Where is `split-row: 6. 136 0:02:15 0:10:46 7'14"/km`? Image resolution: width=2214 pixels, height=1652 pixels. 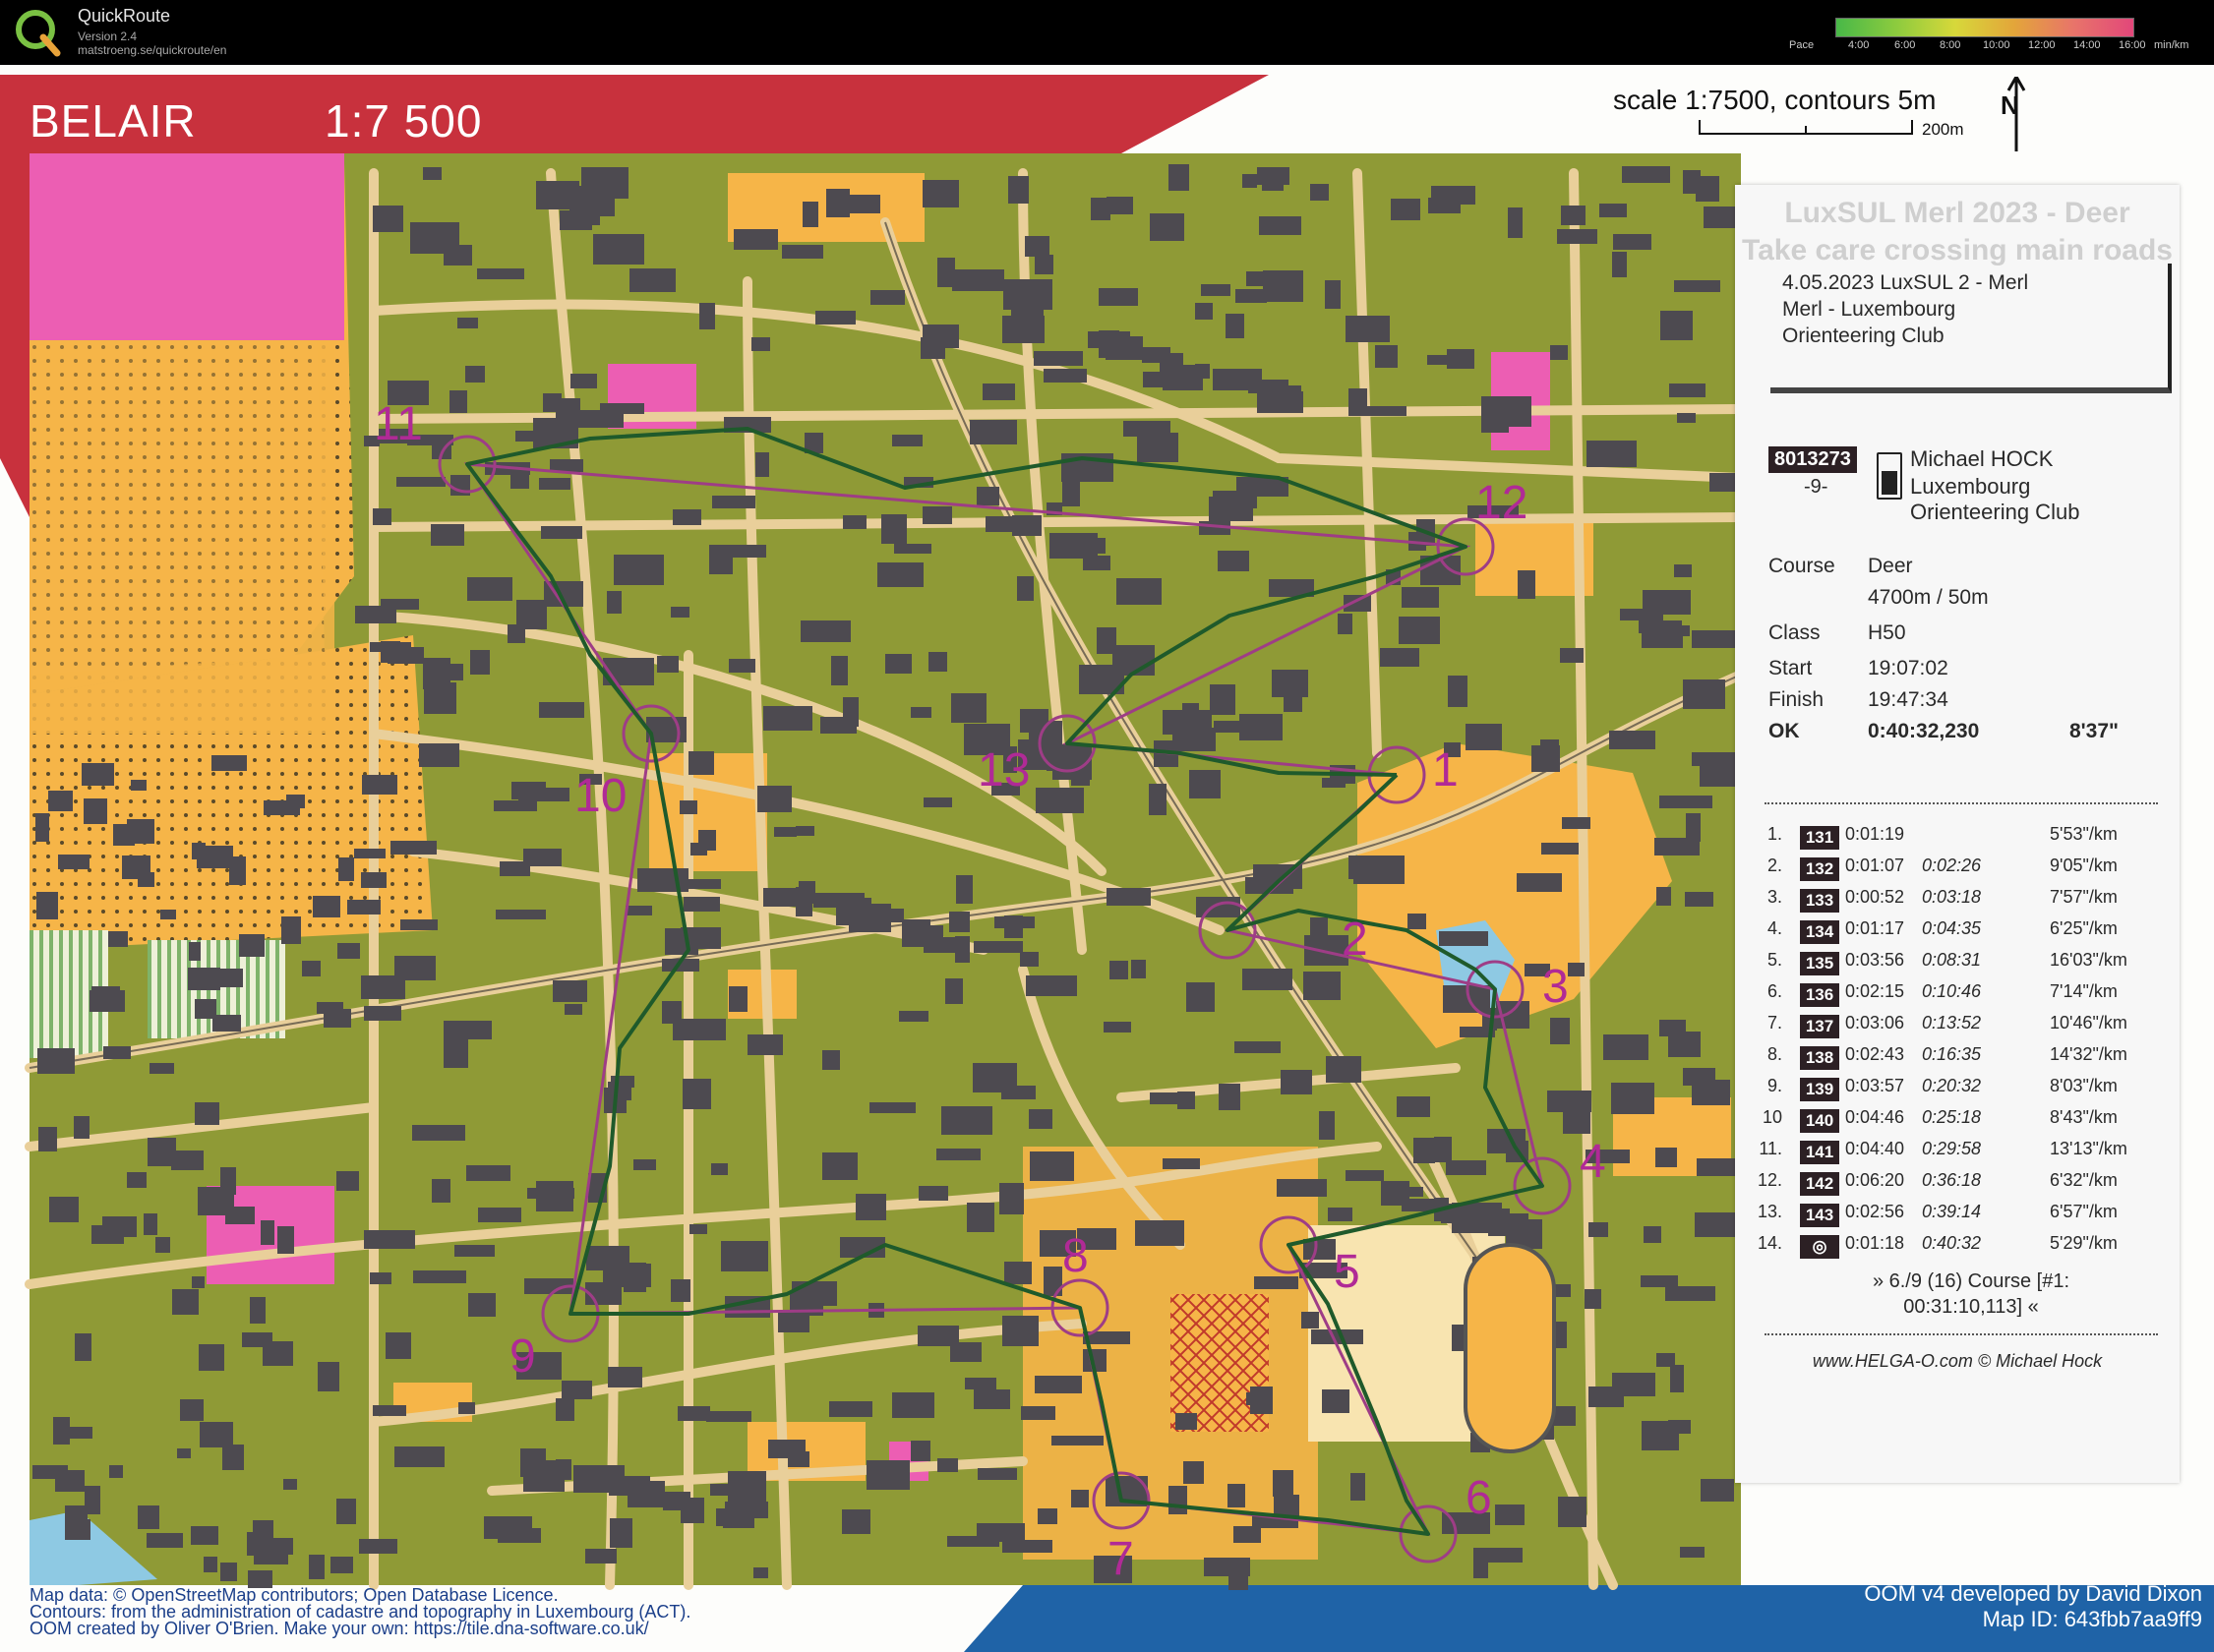 split-row: 6. 136 0:02:15 0:10:46 7'14"/km is located at coordinates (1961, 997).